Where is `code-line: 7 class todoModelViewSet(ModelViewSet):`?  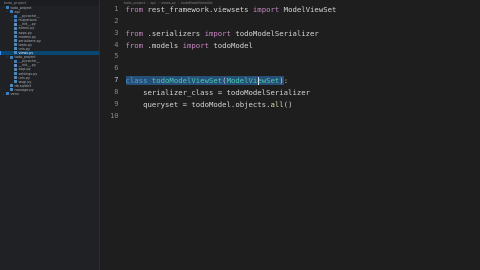 code-line: 7 class todoModelViewSet(ModelViewSet): is located at coordinates (290, 81).